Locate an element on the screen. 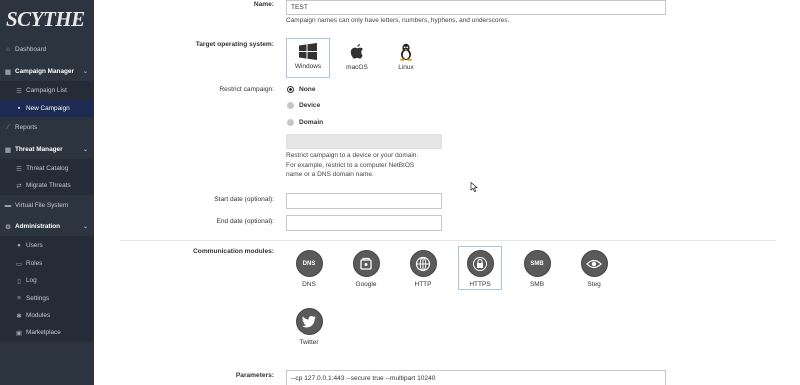 Image resolution: width=800 pixels, height=385 pixels. os-macos-option: macOS is located at coordinates (357, 58).